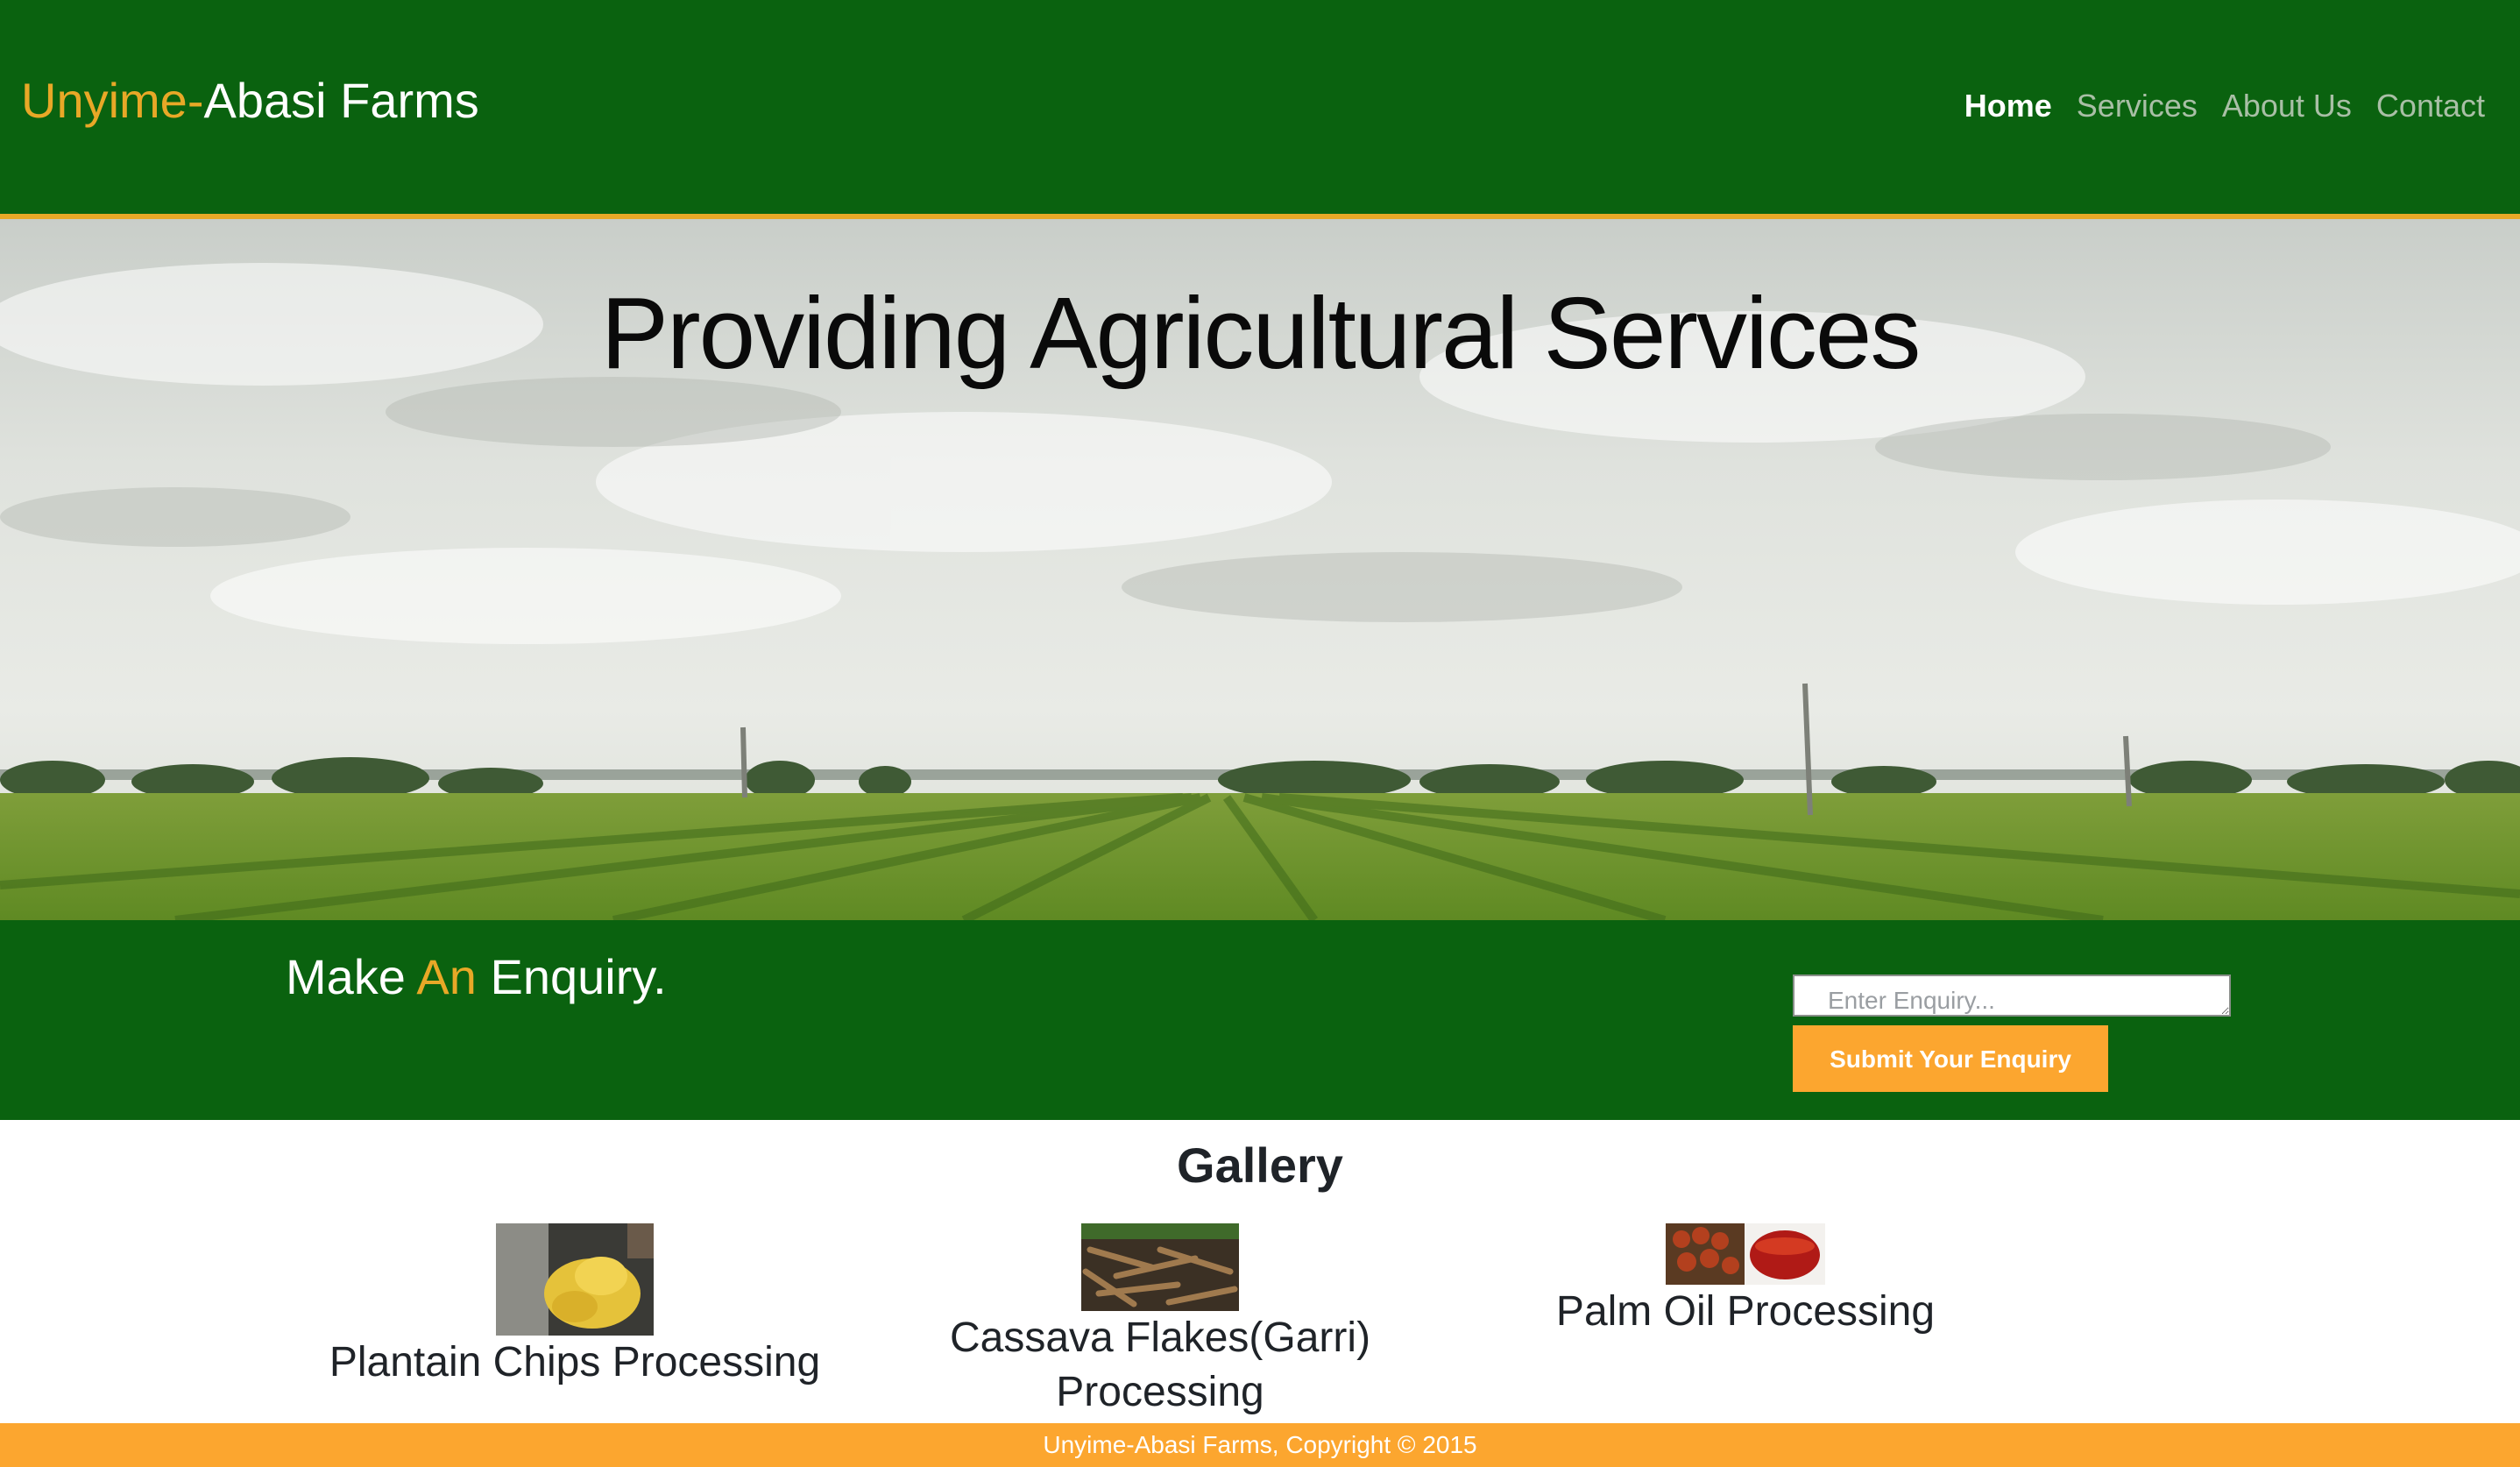 The image size is (2520, 1467). I want to click on submit-enquiry-button: Submit Your Enquiry, so click(1950, 1058).